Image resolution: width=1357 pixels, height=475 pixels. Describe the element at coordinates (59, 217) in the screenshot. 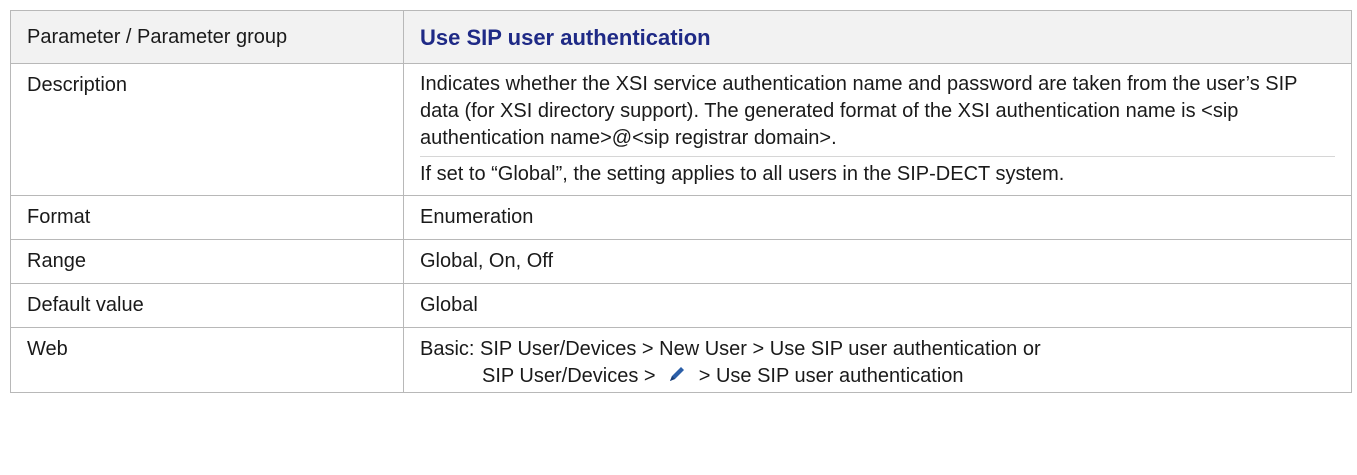

I see `format-label: Format` at that location.